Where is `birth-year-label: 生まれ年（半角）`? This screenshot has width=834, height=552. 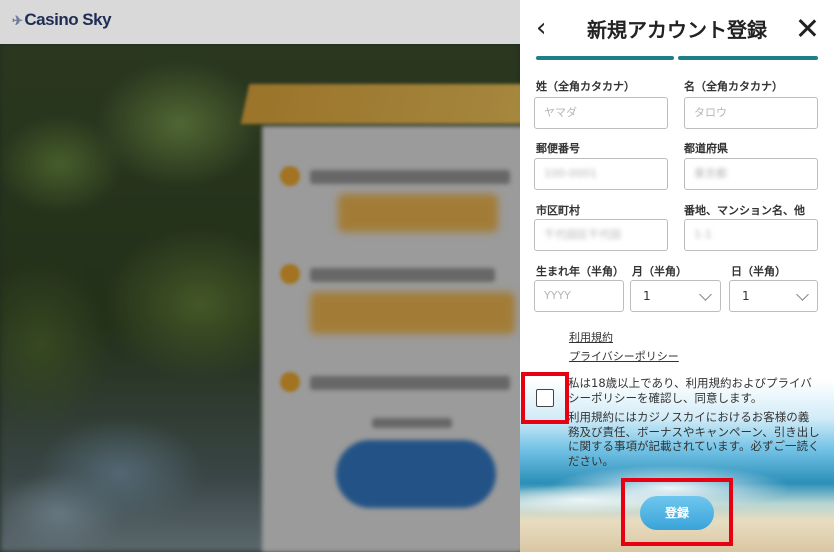 birth-year-label: 生まれ年（半角） is located at coordinates (580, 271).